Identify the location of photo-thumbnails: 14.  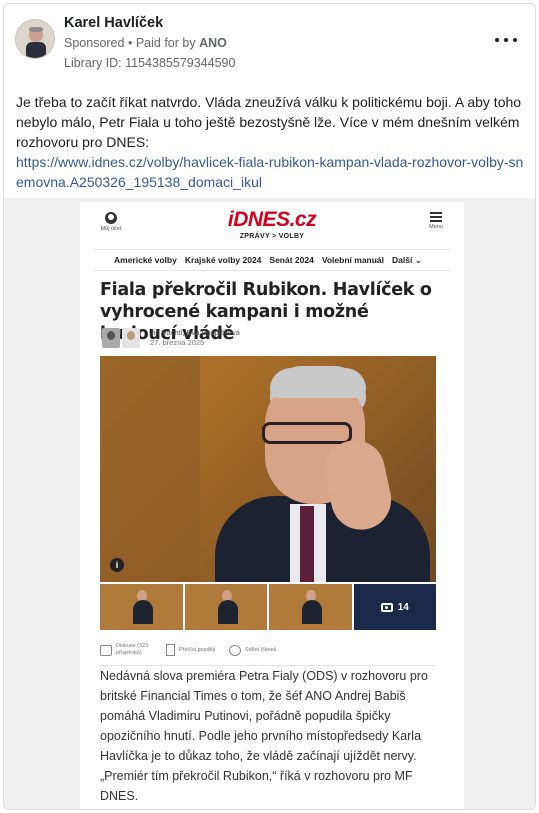
(268, 607).